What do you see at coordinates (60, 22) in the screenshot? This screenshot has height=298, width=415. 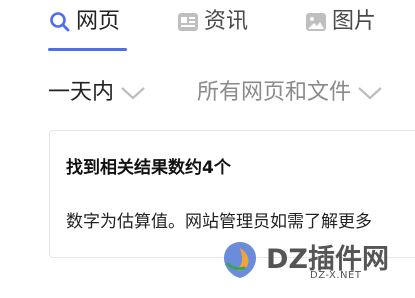 I see `search-icon` at bounding box center [60, 22].